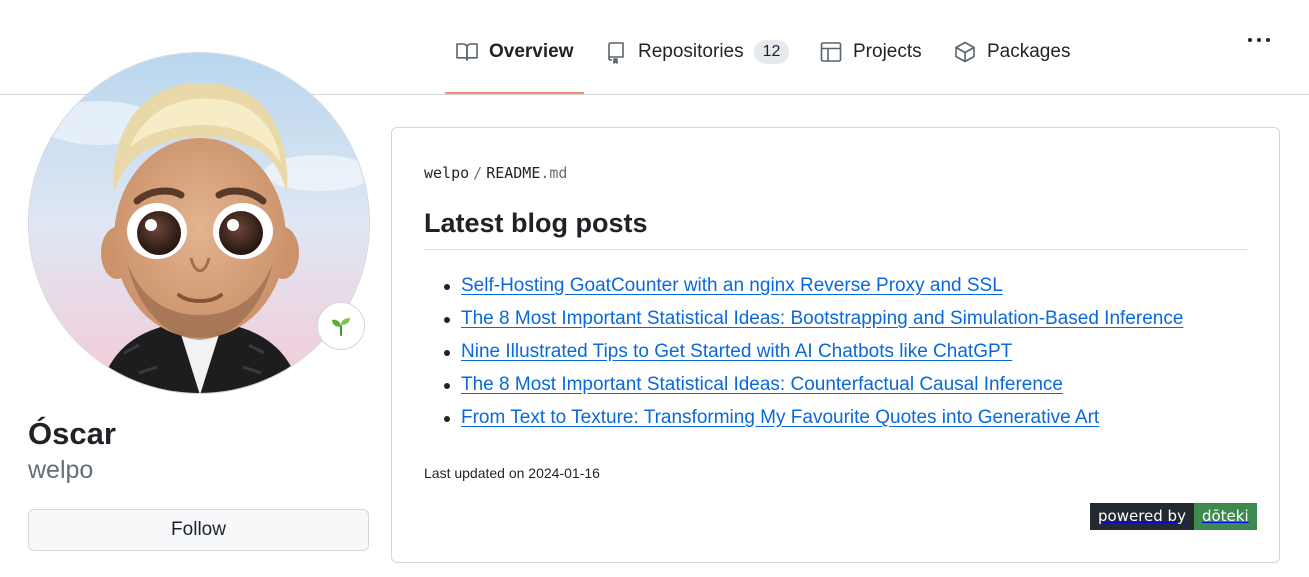 This screenshot has width=1309, height=577. What do you see at coordinates (691, 51) in the screenshot?
I see `tab-repositories-label: Repositories` at bounding box center [691, 51].